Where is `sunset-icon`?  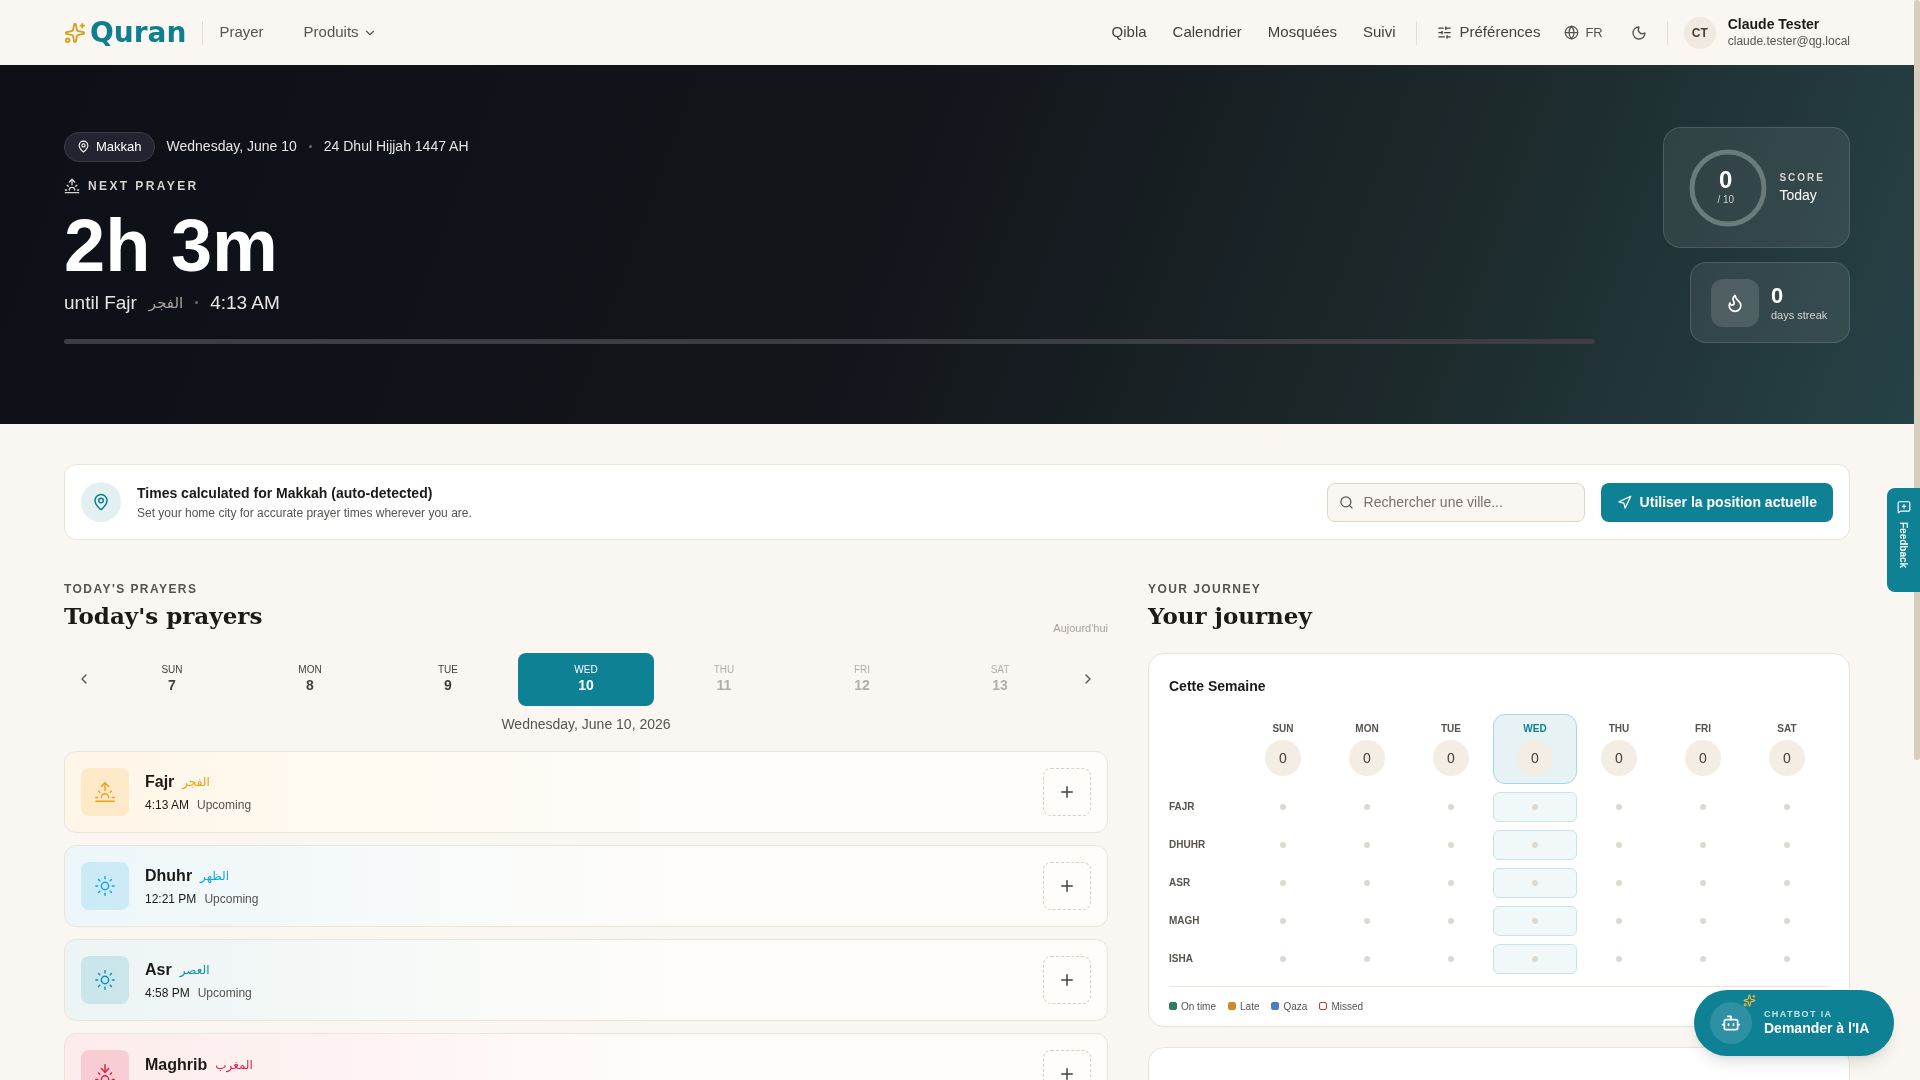 sunset-icon is located at coordinates (105, 1071).